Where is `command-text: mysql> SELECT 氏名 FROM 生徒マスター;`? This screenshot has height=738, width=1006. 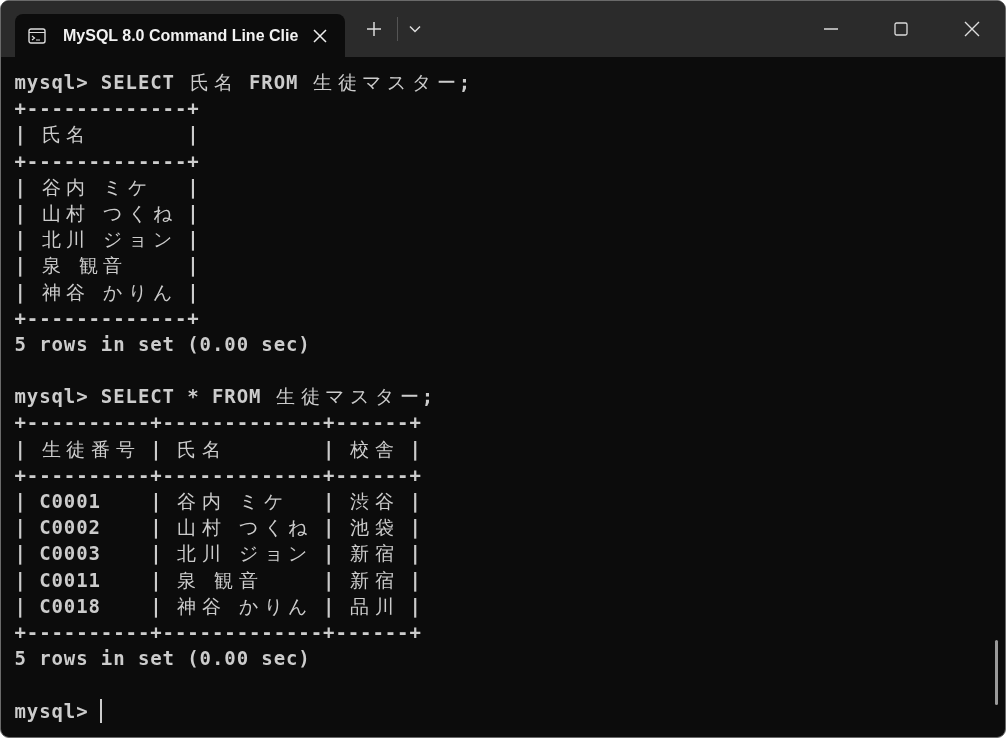 command-text: mysql> SELECT 氏名 FROM 生徒マスター; is located at coordinates (242, 82).